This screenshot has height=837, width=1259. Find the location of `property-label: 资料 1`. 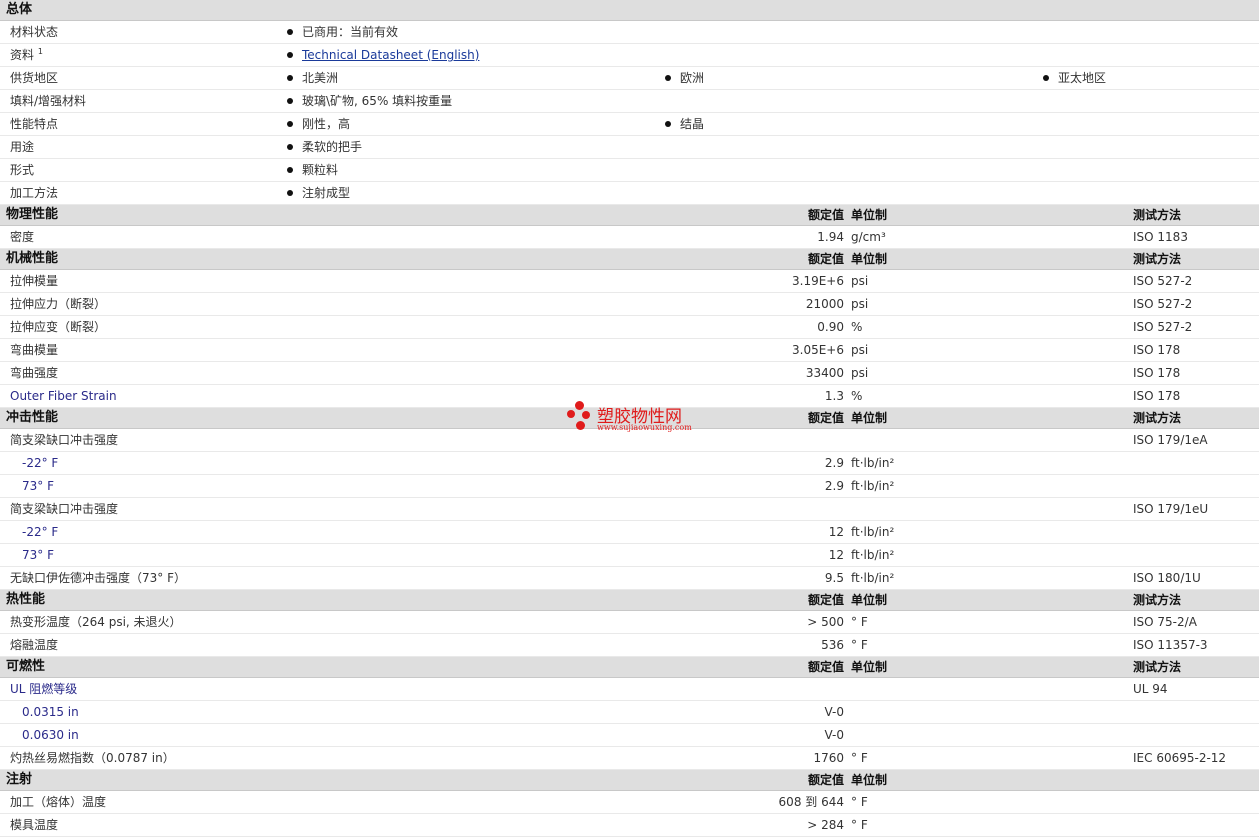

property-label: 资料 1 is located at coordinates (26, 55).